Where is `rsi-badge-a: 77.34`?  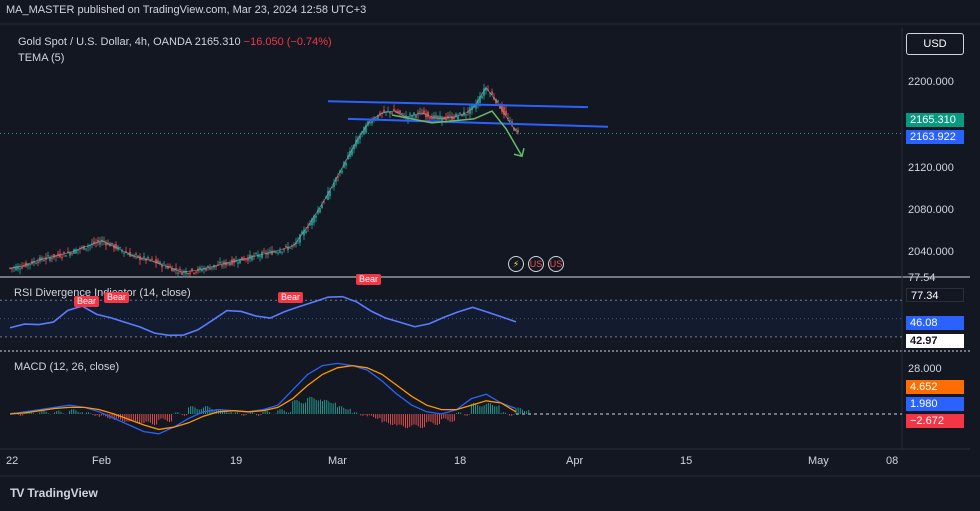 rsi-badge-a: 77.34 is located at coordinates (935, 295).